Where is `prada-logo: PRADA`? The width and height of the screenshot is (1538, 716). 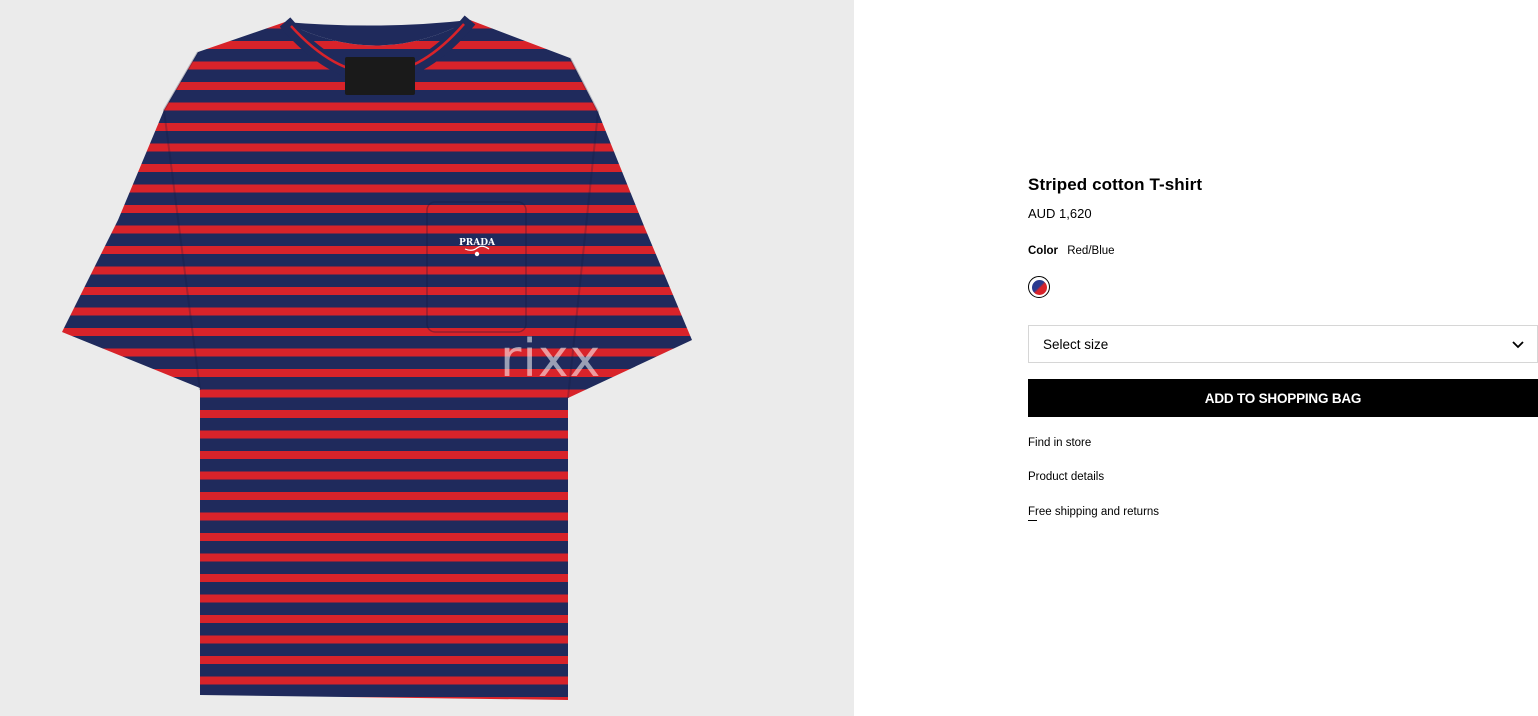
prada-logo: PRADA is located at coordinates (477, 243).